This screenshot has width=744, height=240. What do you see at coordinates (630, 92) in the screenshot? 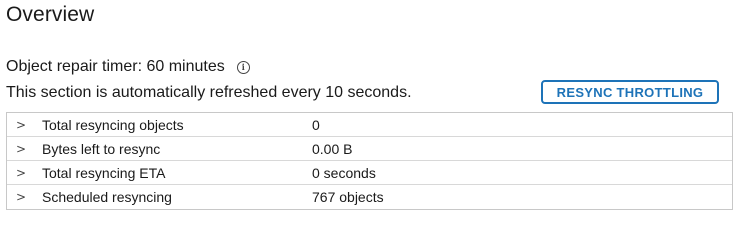
I see `resync-throttling-button: RESYNC THROTTLING` at bounding box center [630, 92].